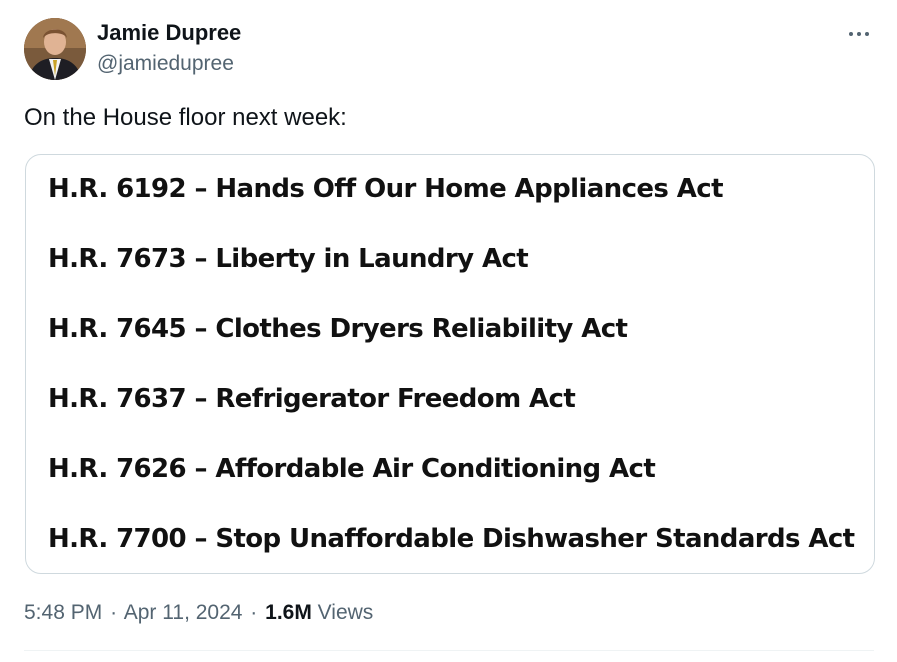 The image size is (897, 662). I want to click on avatar, so click(55, 49).